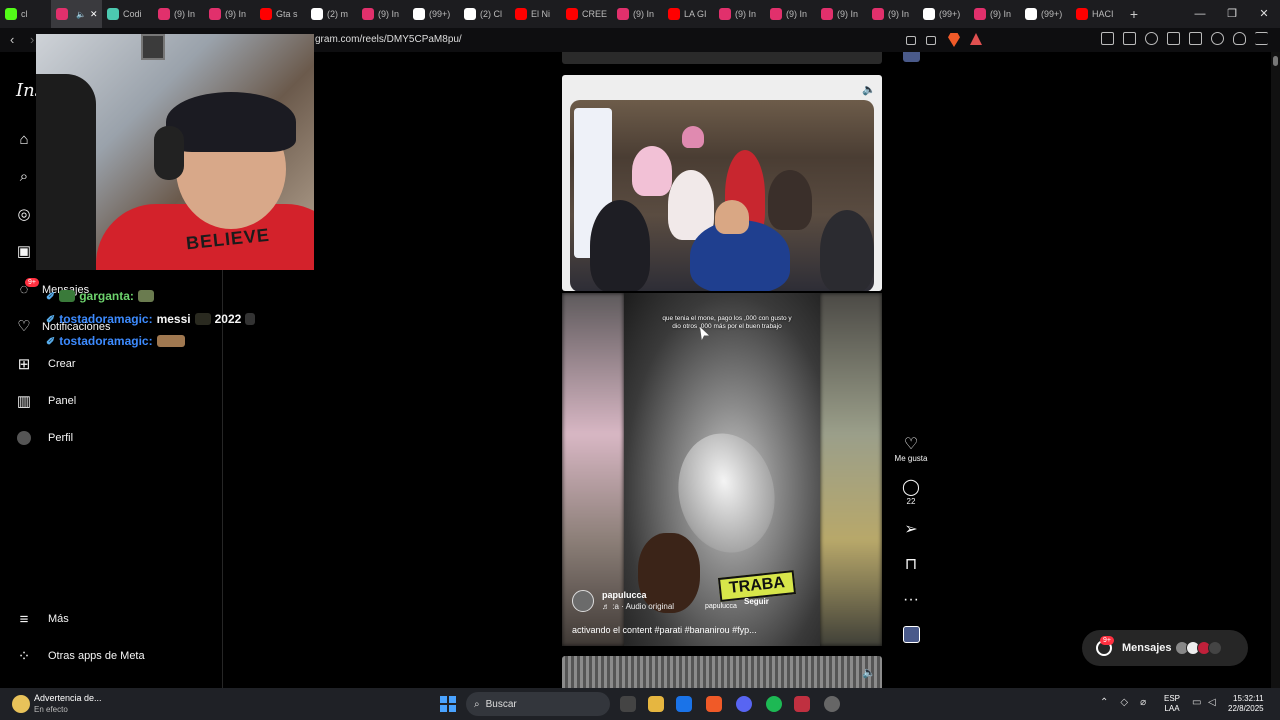 Image resolution: width=1280 pixels, height=720 pixels. I want to click on browser-tab: LA GI, so click(688, 14).